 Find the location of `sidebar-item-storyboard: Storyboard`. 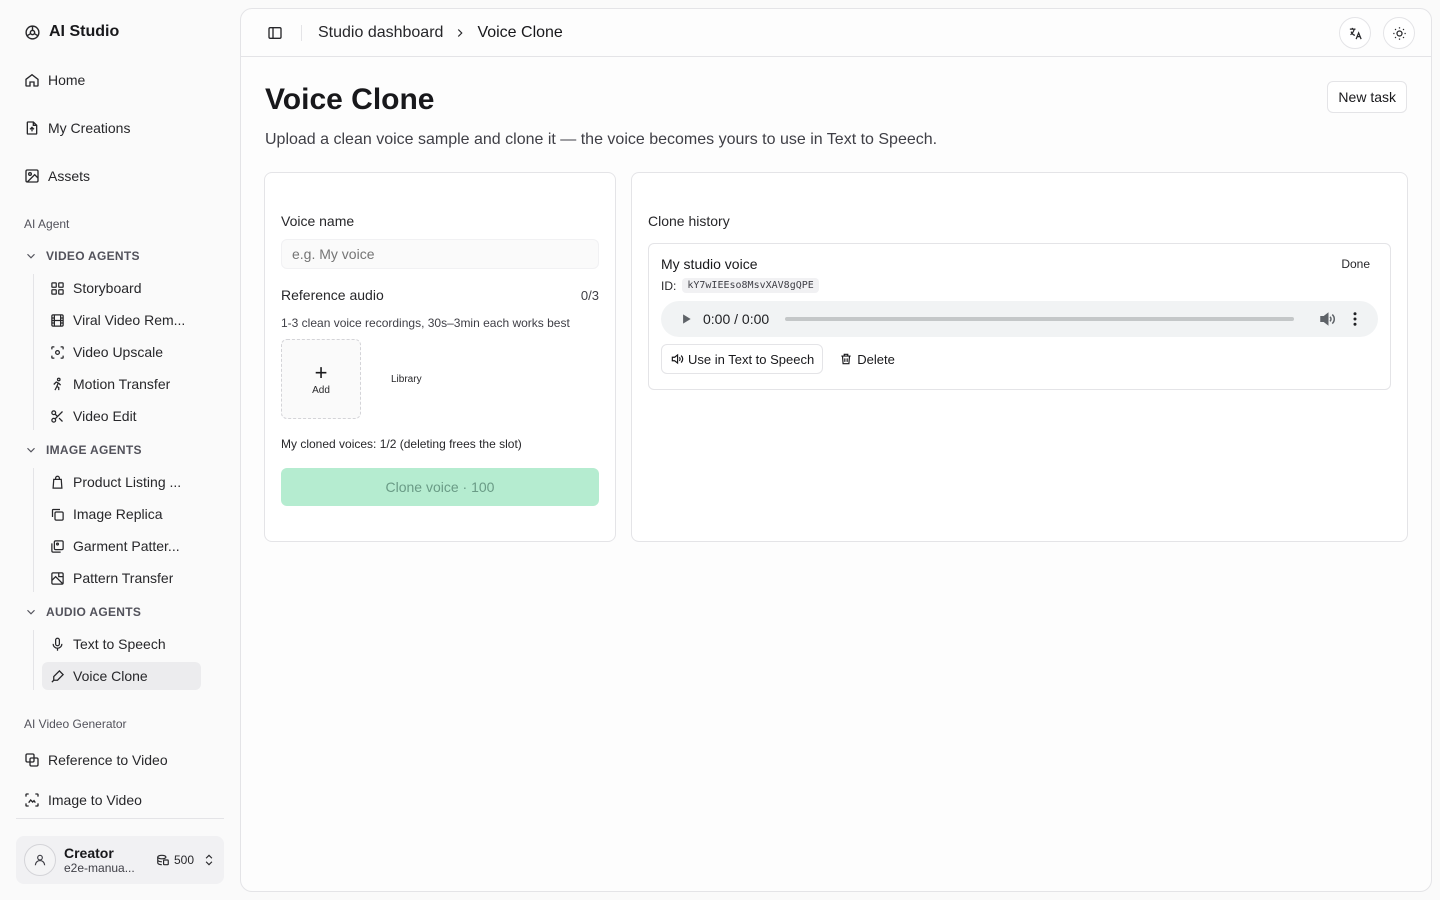

sidebar-item-storyboard: Storyboard is located at coordinates (121, 288).